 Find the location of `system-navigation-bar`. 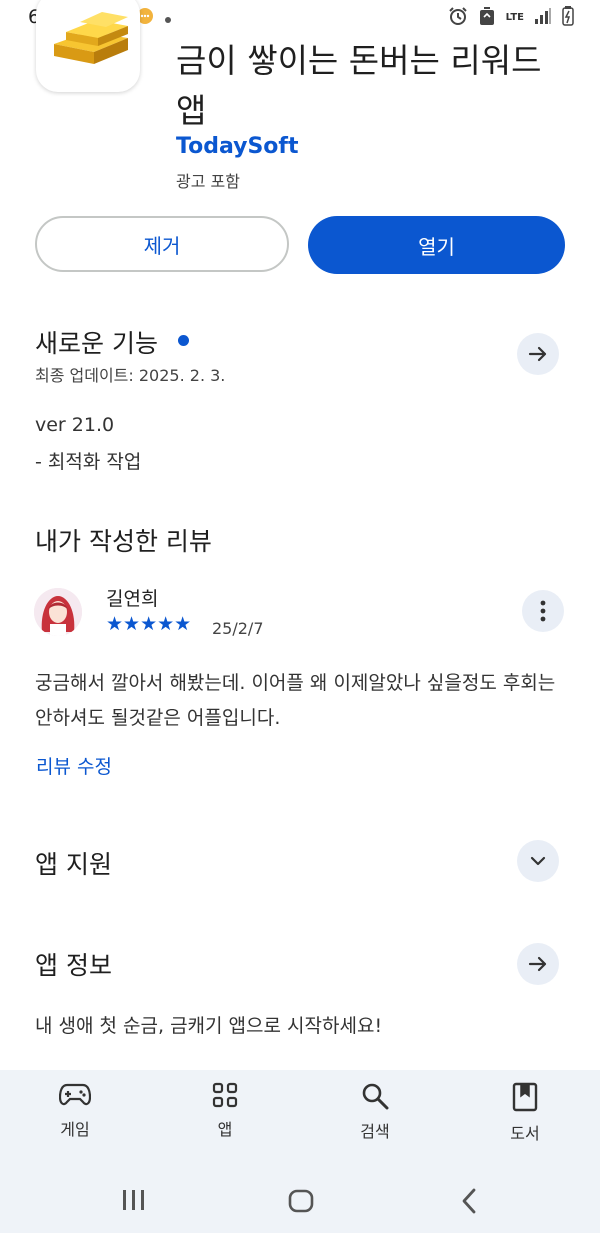

system-navigation-bar is located at coordinates (300, 1198).